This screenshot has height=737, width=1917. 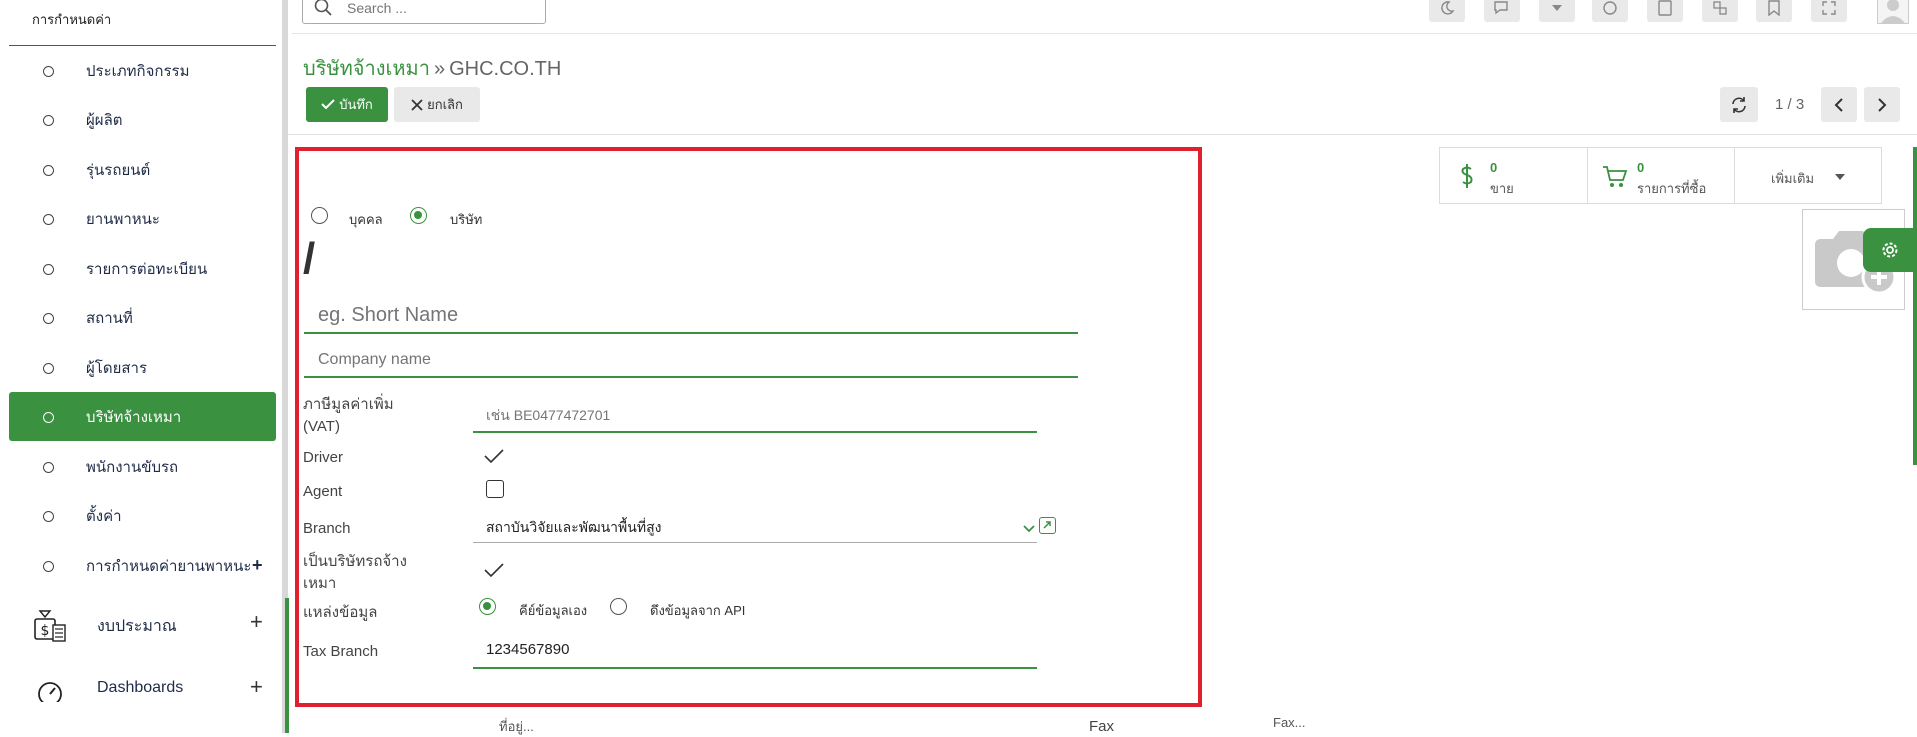 What do you see at coordinates (1720, 8) in the screenshot?
I see `settings-menu-icon` at bounding box center [1720, 8].